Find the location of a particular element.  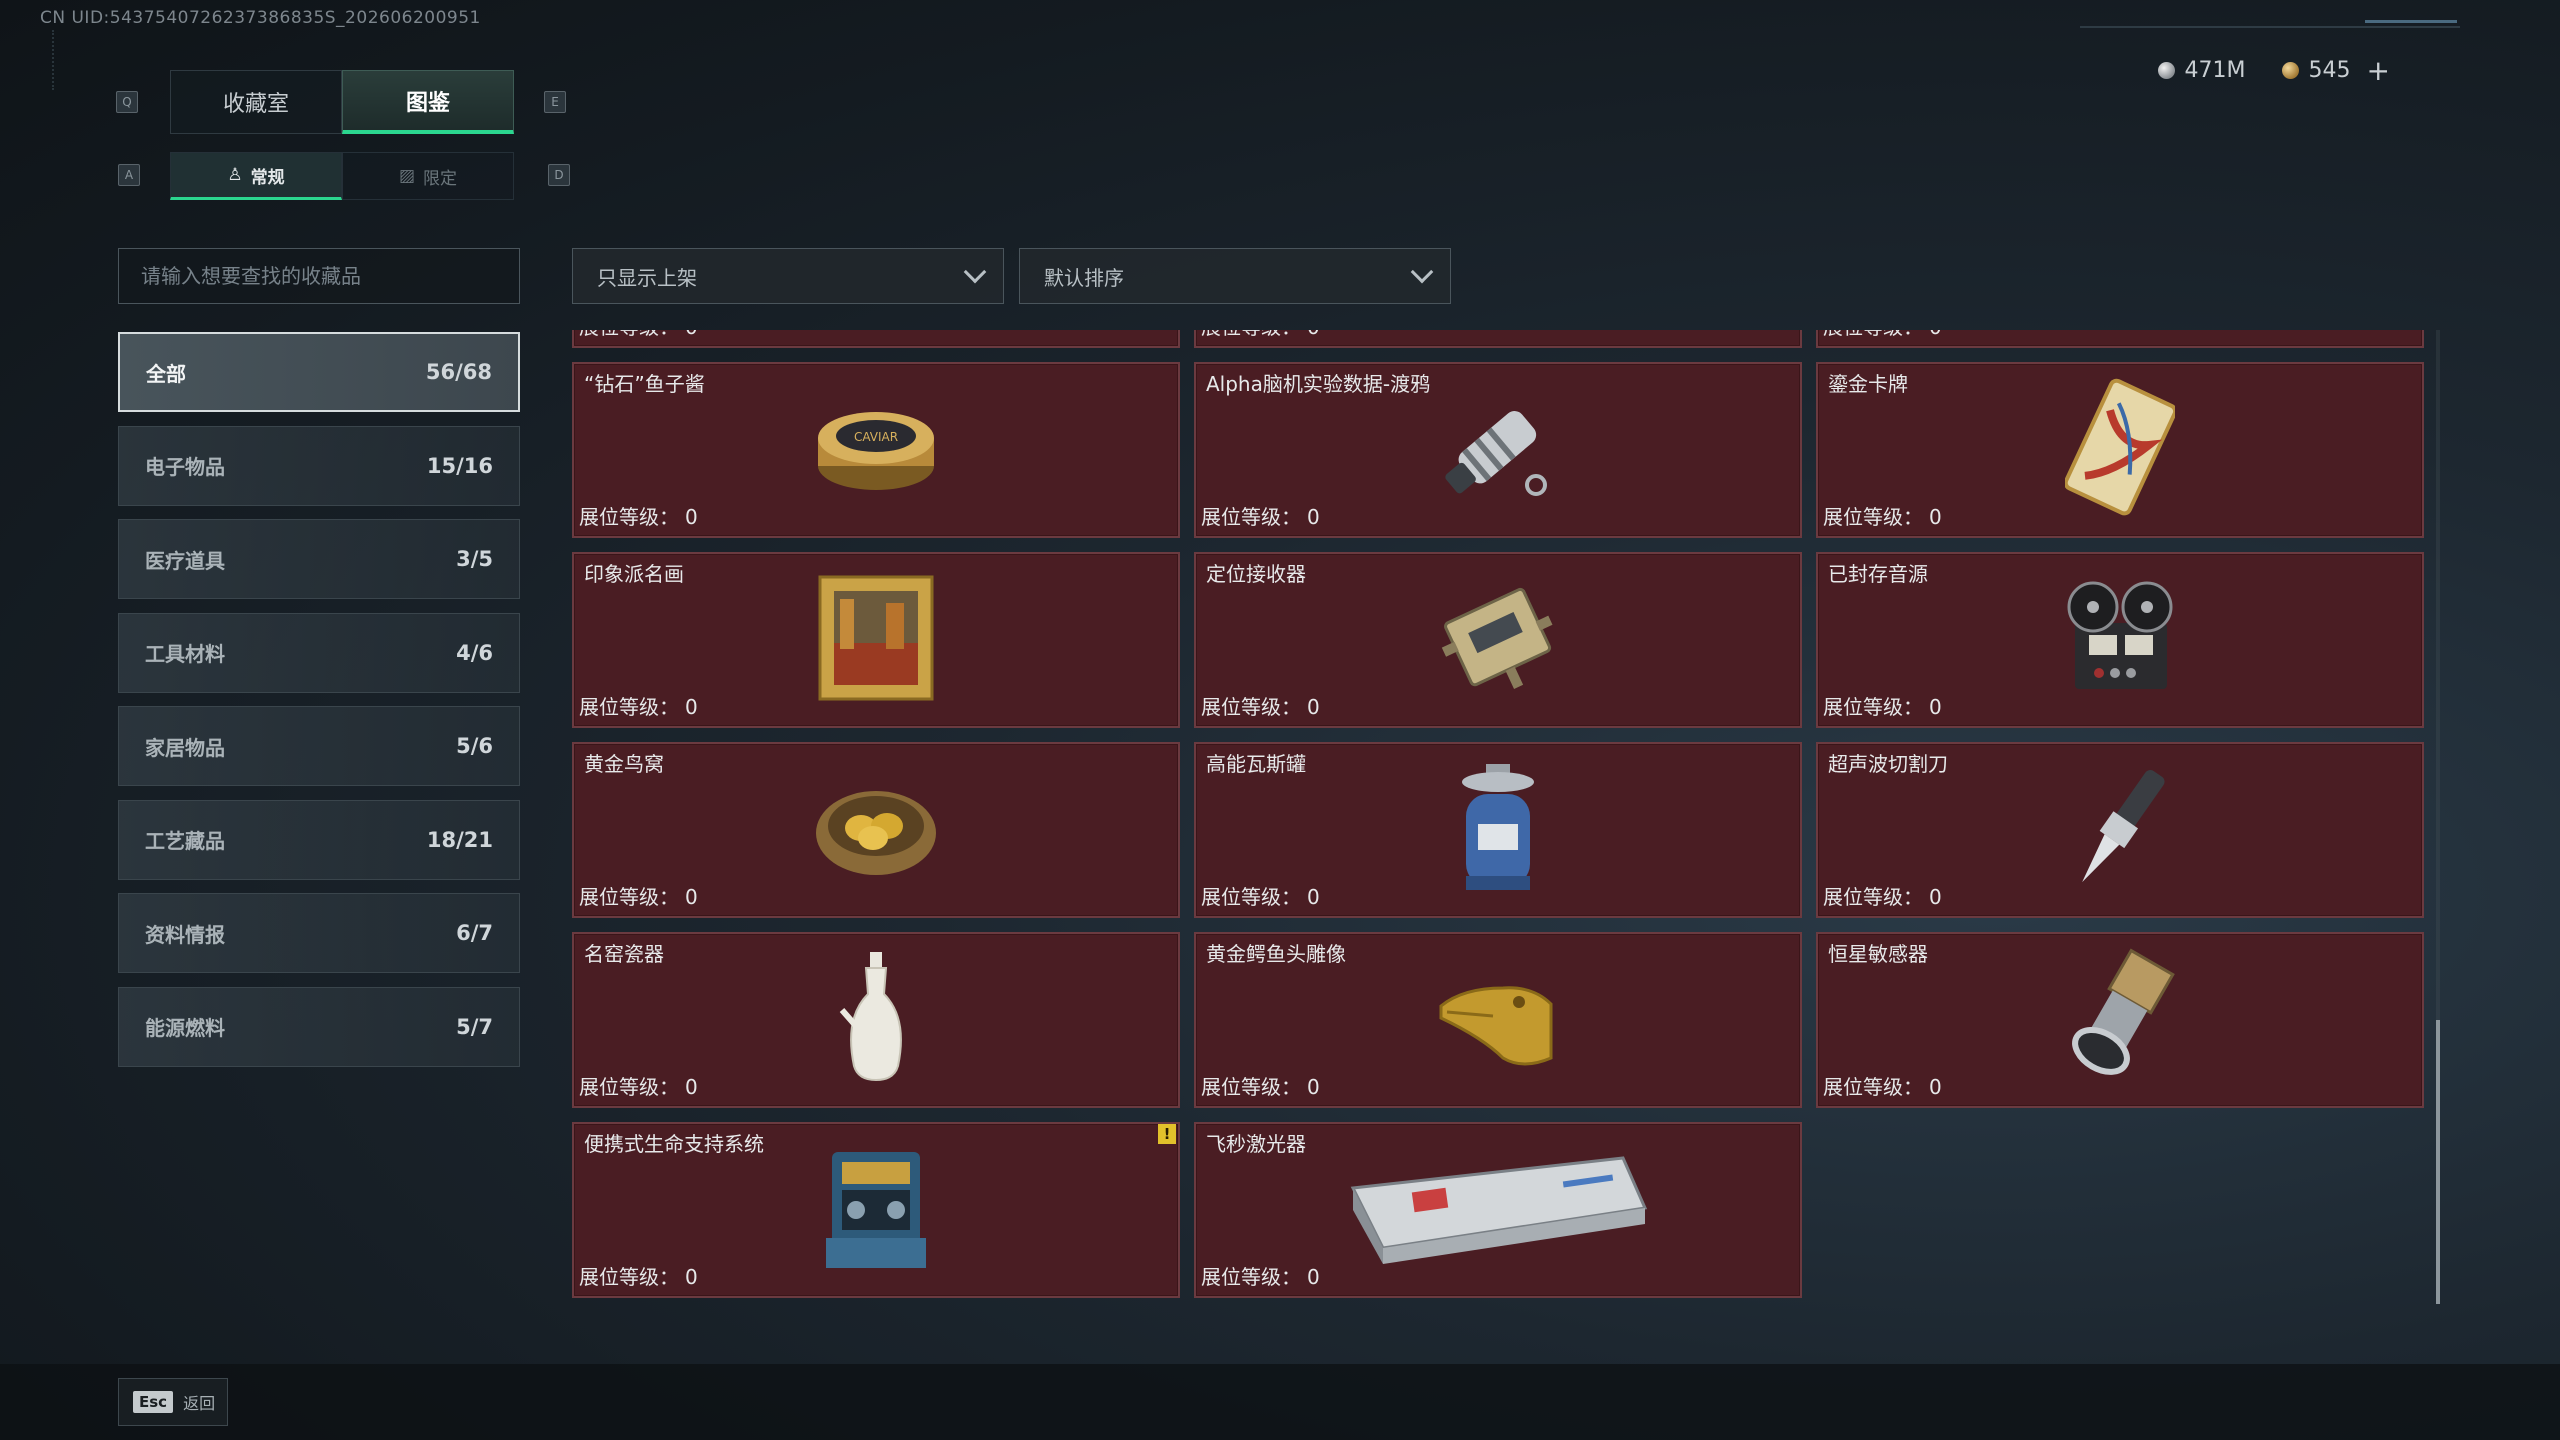

item-name: 黄金鸟窝 is located at coordinates (624, 764).